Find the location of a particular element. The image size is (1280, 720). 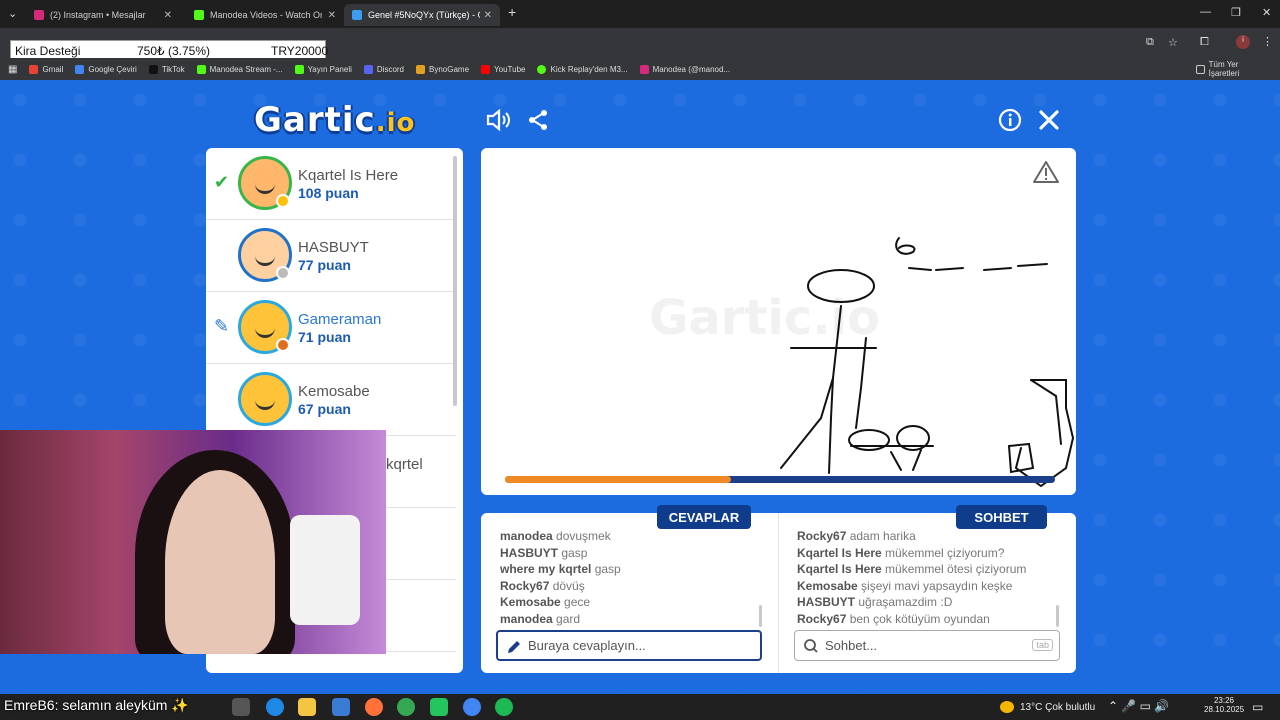

all-bookmarks: Tüm Yer İşaretleri is located at coordinates (1232, 69).